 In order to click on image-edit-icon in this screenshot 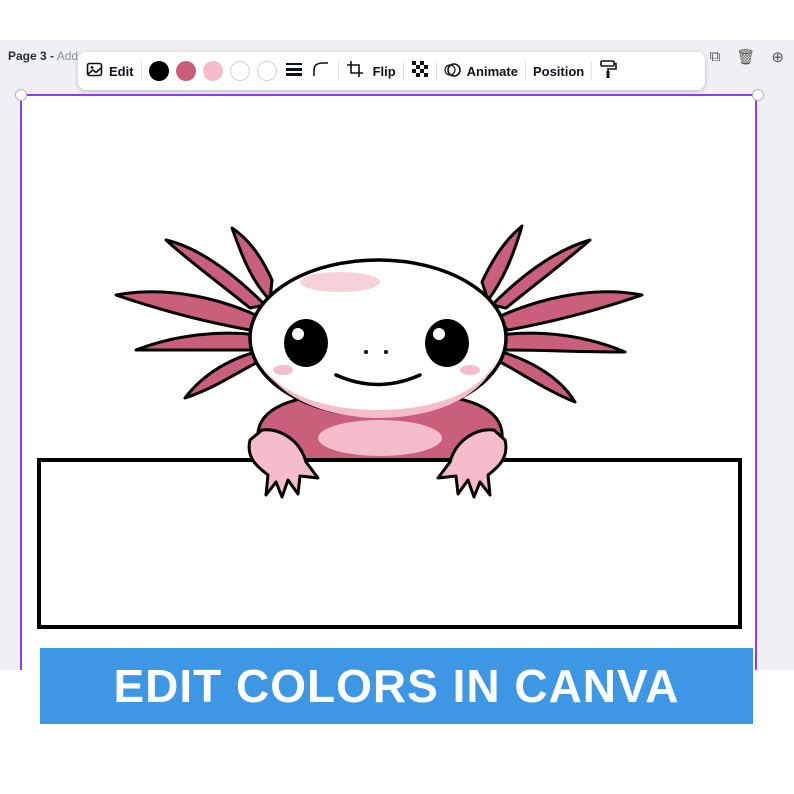, I will do `click(95, 71)`.